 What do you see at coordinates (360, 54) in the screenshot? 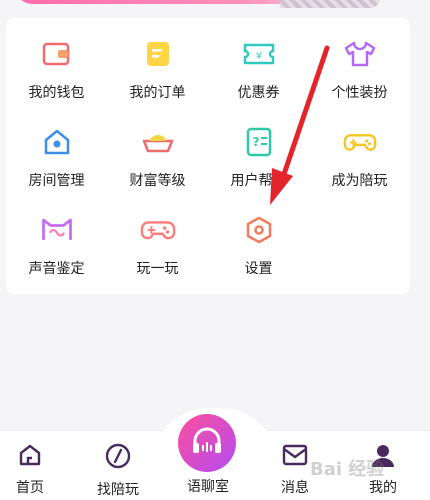
I see `tshirt-icon` at bounding box center [360, 54].